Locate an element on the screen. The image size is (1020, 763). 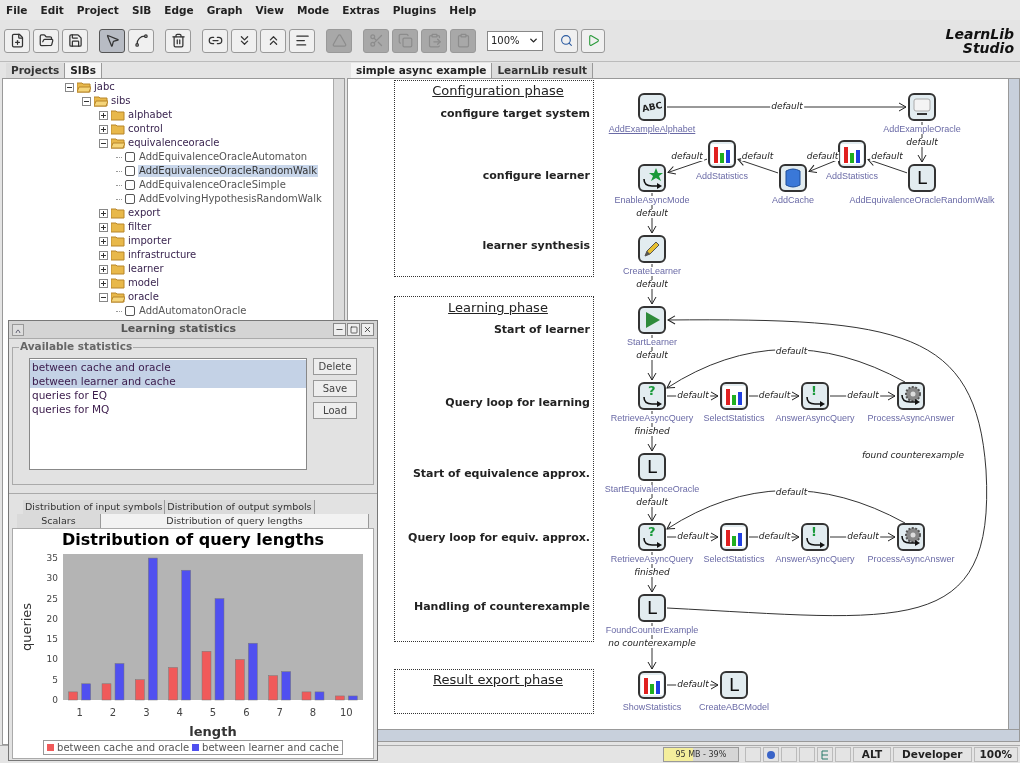
tree-item: infrastructure is located at coordinates (162, 255).